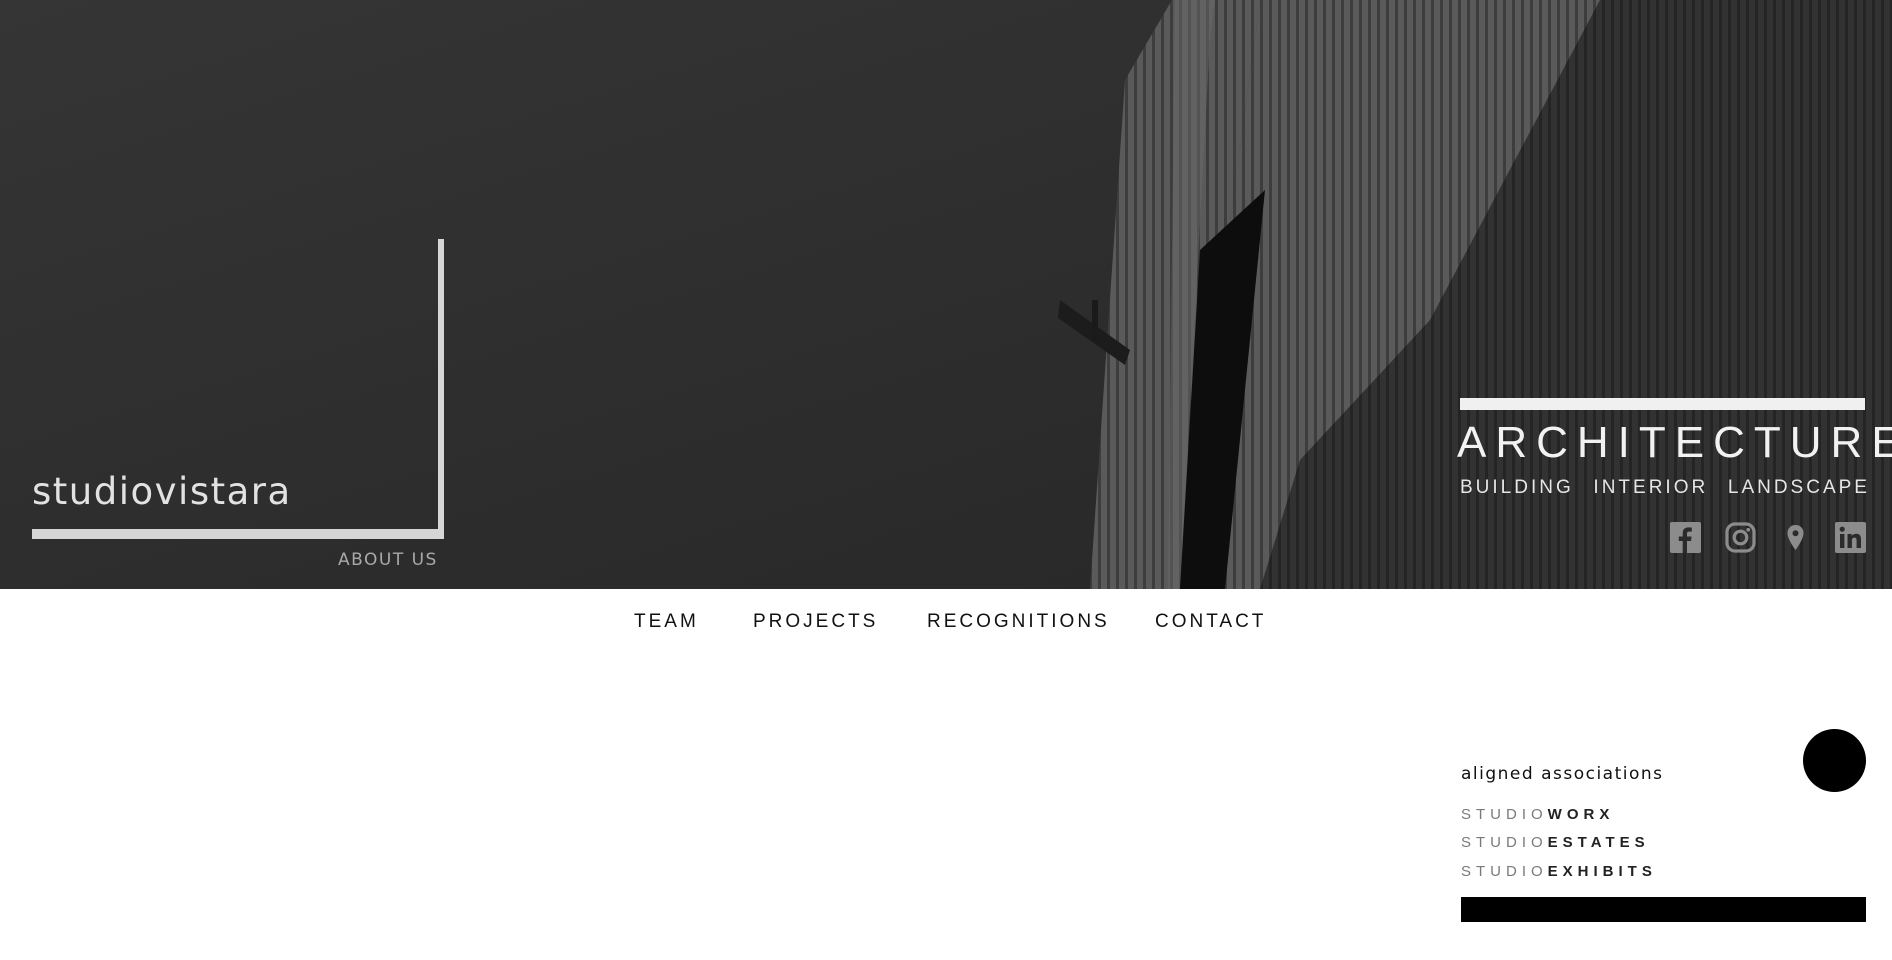 The width and height of the screenshot is (1892, 960). What do you see at coordinates (666, 622) in the screenshot?
I see `nav-team: TEAM` at bounding box center [666, 622].